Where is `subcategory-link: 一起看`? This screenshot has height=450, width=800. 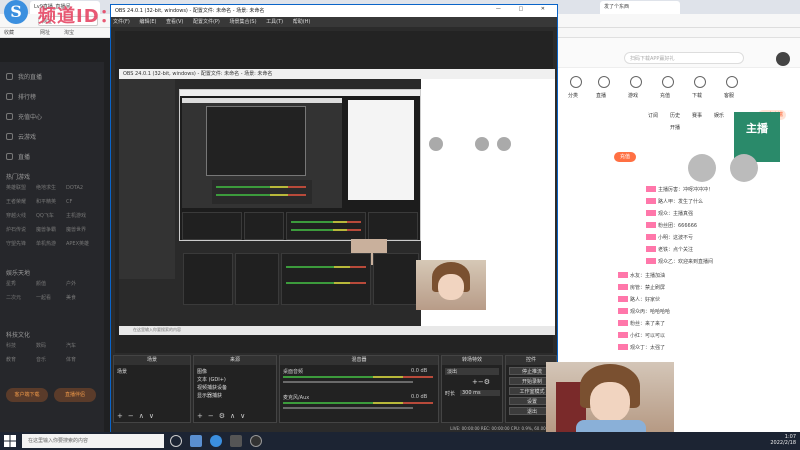 subcategory-link: 一起看 is located at coordinates (51, 297).